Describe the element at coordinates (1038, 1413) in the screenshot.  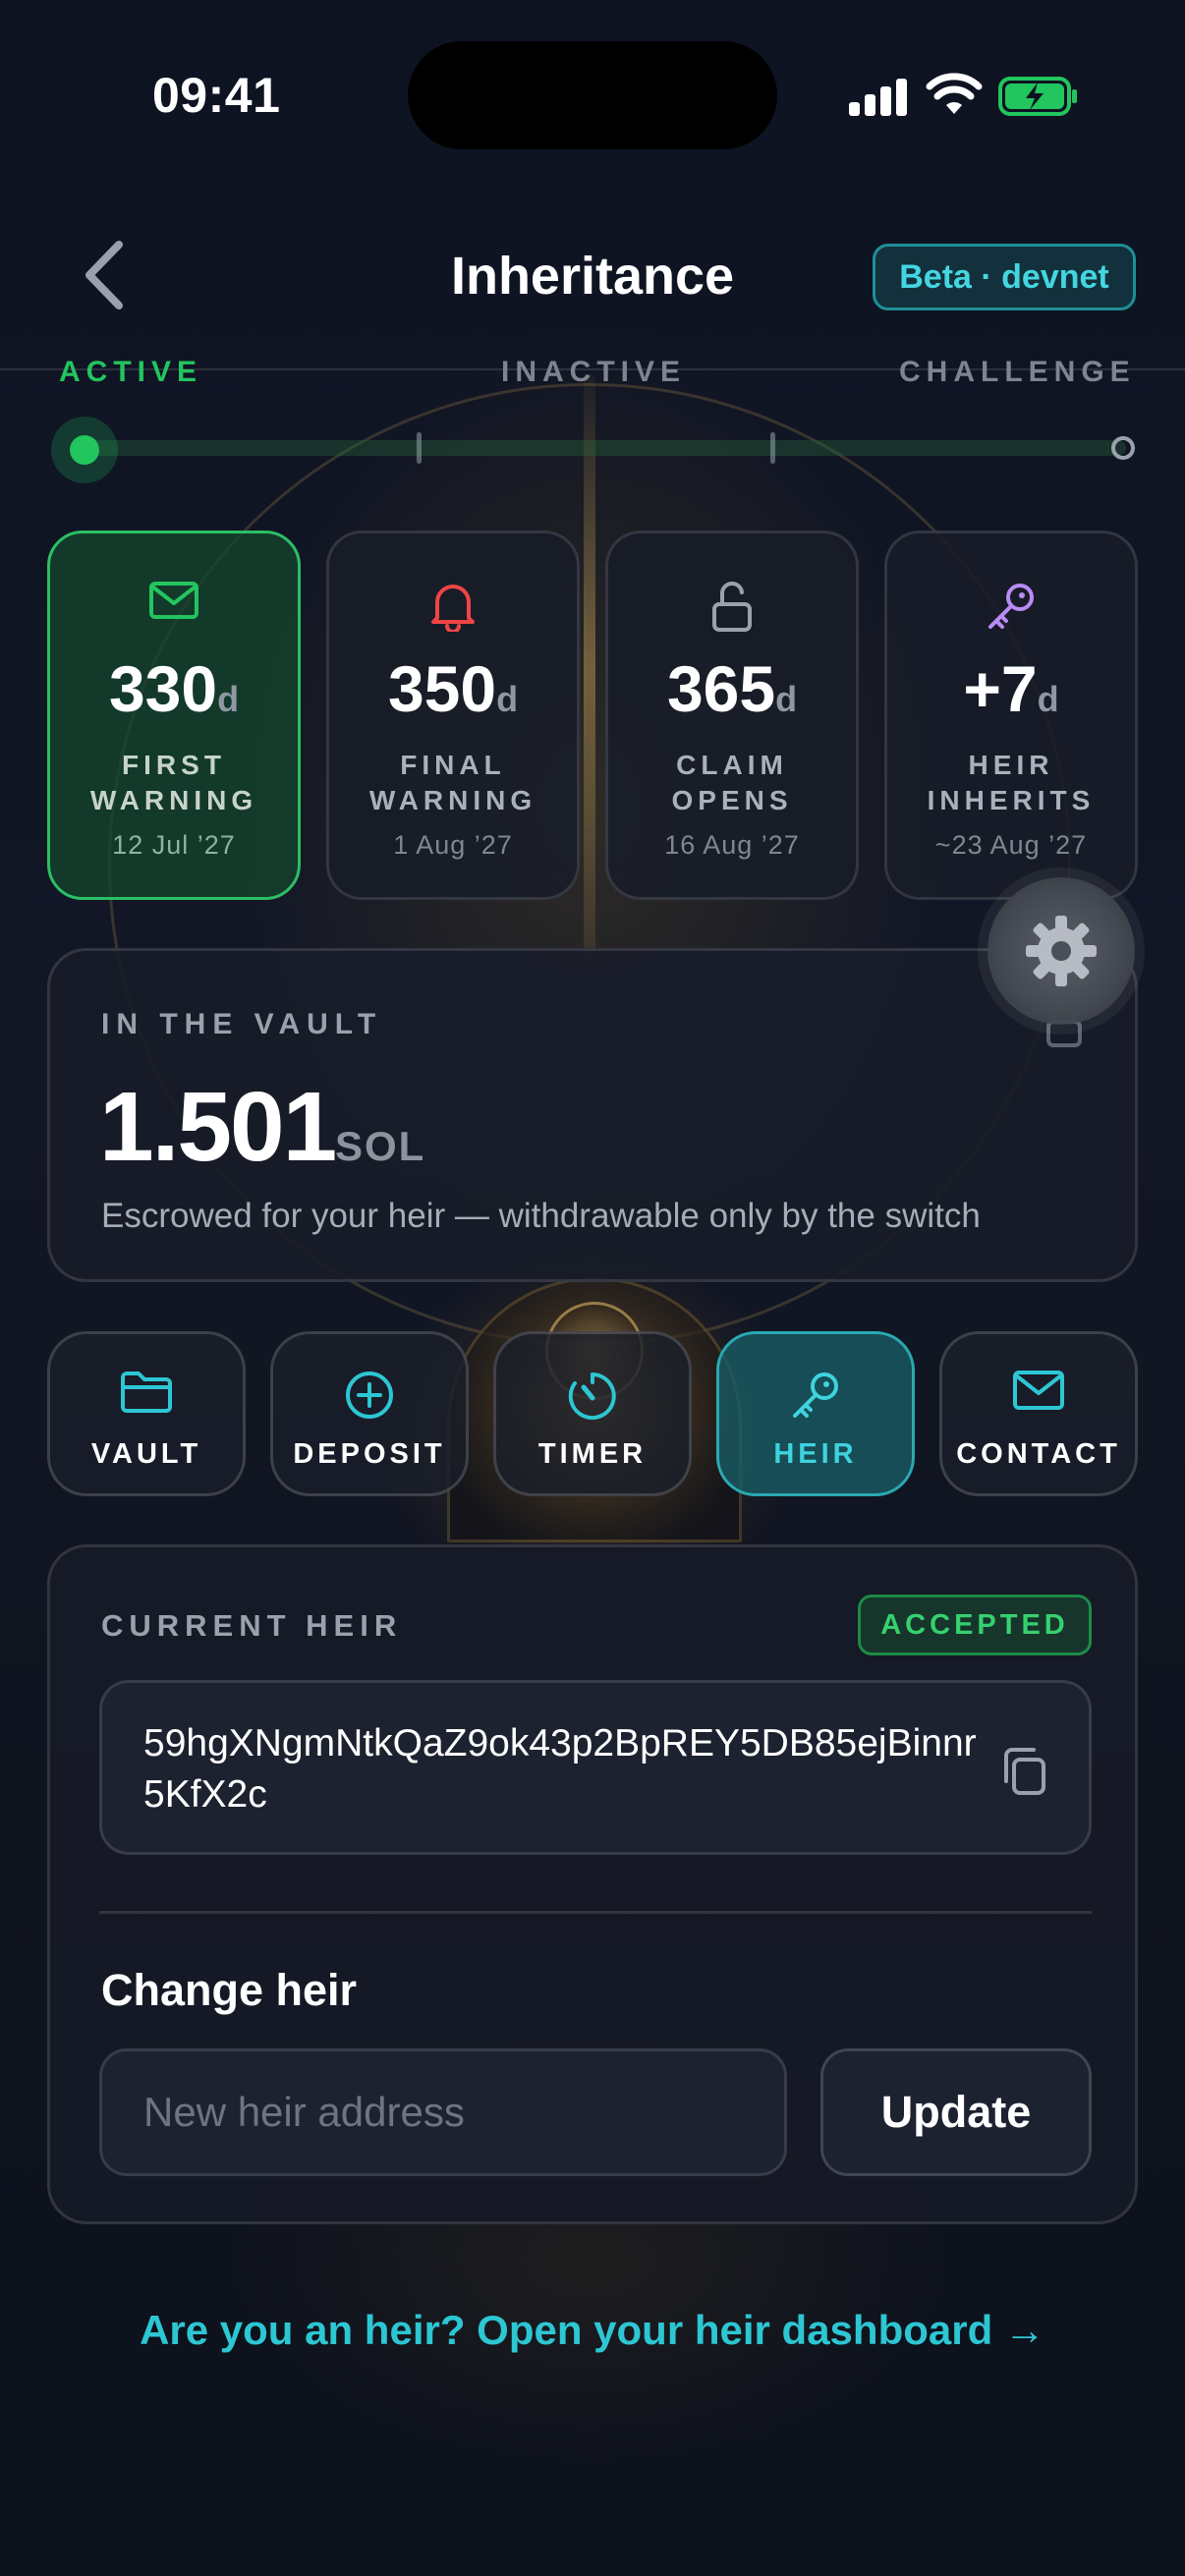
I see `tab-contact: CONTACT` at that location.